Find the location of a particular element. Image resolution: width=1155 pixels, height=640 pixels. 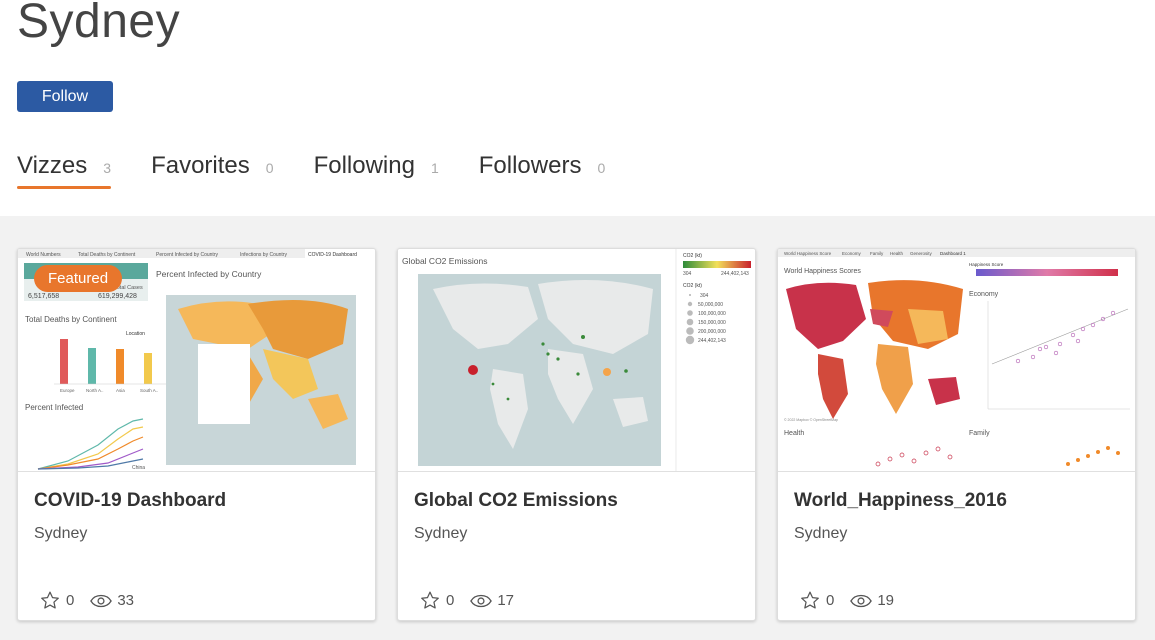

tab-label: Vizzes is located at coordinates (52, 165).